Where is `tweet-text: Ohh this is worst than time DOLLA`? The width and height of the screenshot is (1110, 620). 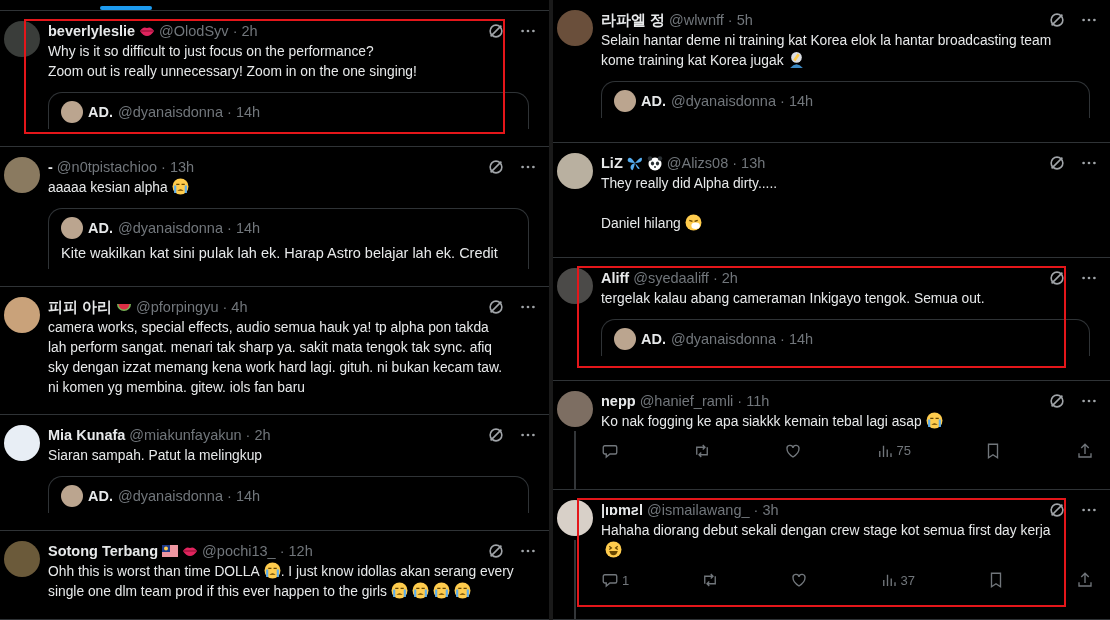 tweet-text: Ohh this is worst than time DOLLA is located at coordinates (154, 572).